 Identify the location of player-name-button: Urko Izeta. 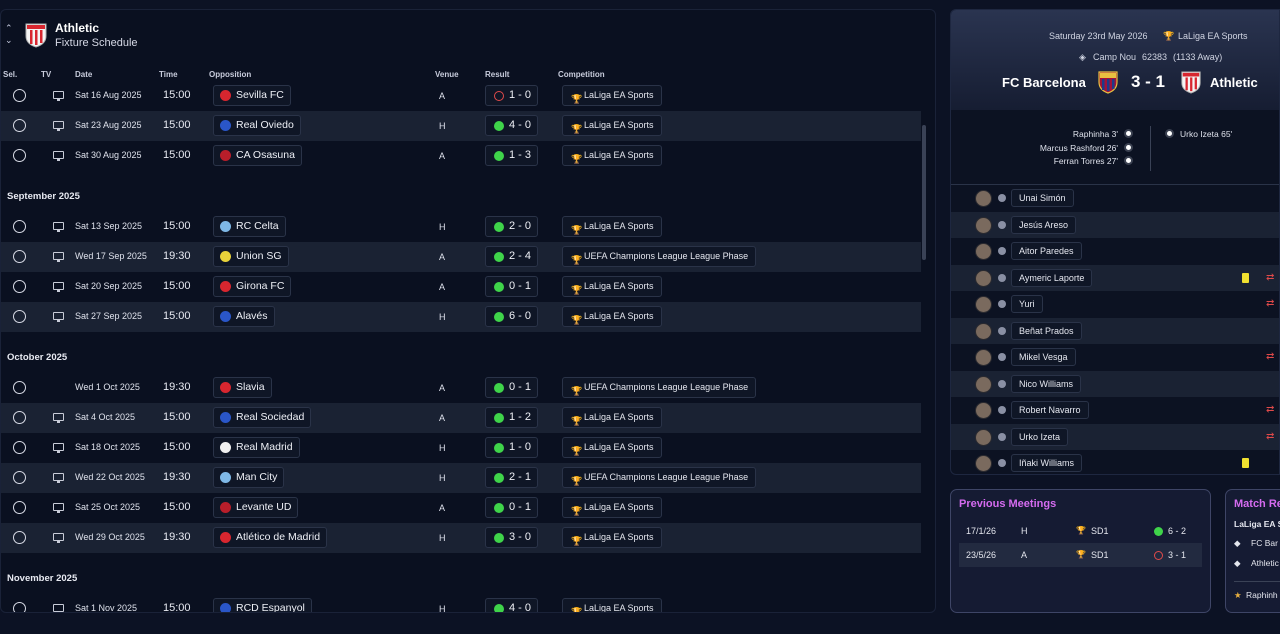
(1040, 436).